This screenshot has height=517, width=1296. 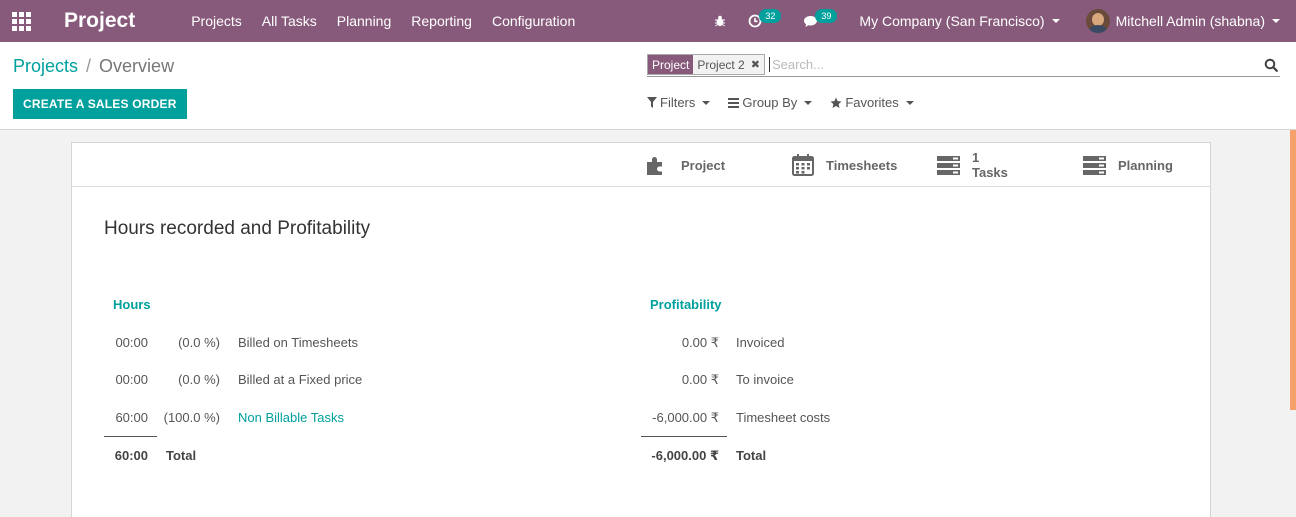 What do you see at coordinates (671, 64) in the screenshot?
I see `facet-category: Project` at bounding box center [671, 64].